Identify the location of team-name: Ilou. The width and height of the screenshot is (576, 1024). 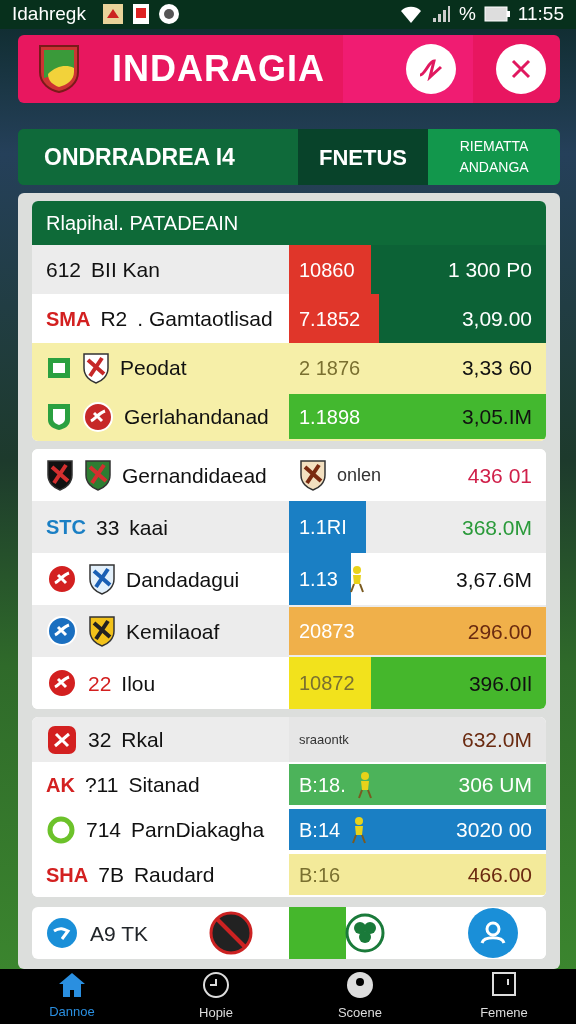
(138, 683).